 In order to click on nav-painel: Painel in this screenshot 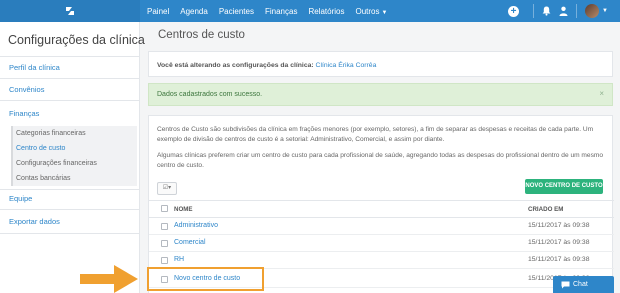, I will do `click(158, 11)`.